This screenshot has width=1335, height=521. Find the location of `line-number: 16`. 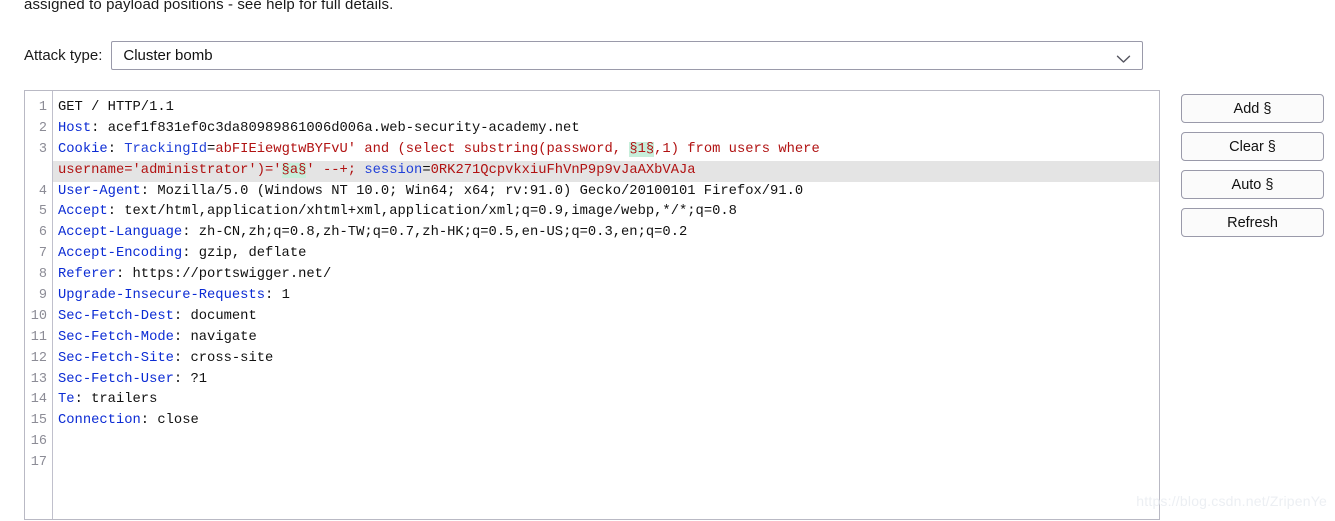

line-number: 16 is located at coordinates (38, 442).